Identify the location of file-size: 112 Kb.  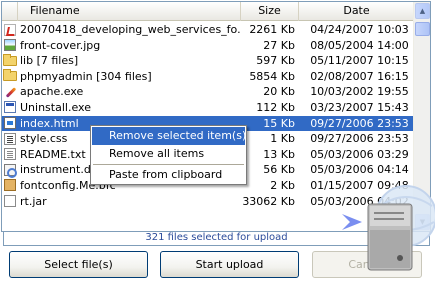
(275, 107).